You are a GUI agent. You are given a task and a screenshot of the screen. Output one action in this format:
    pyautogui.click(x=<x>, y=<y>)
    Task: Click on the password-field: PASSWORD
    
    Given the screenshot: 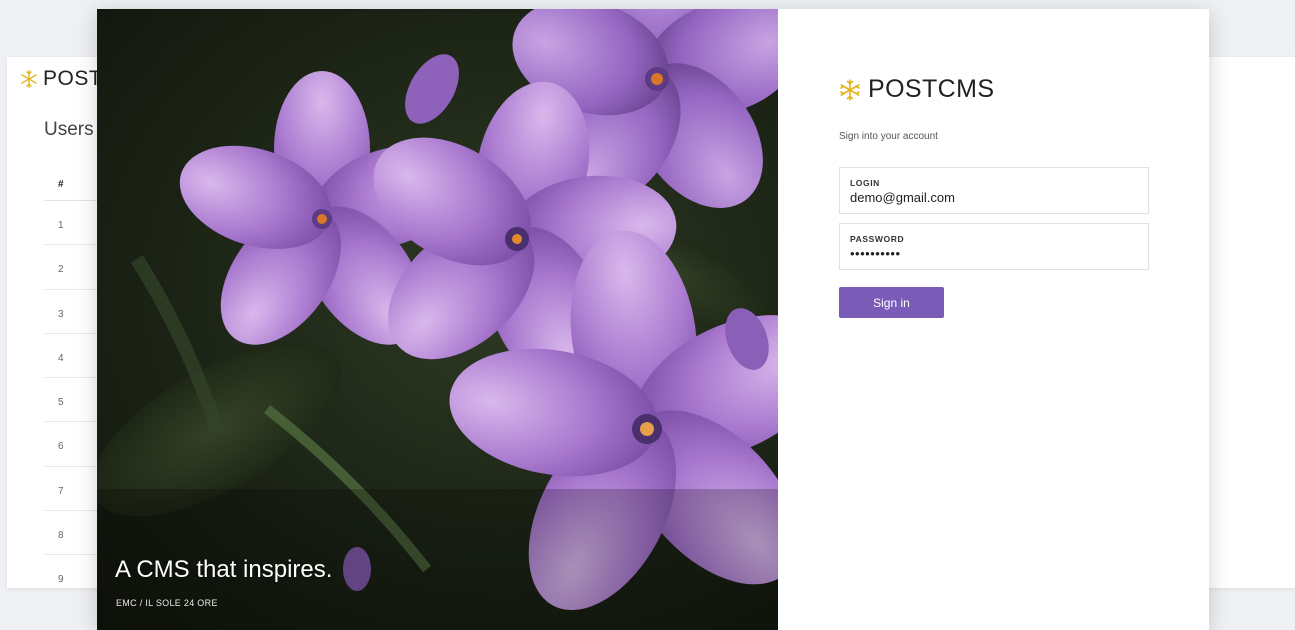 What is the action you would take?
    pyautogui.click(x=994, y=246)
    